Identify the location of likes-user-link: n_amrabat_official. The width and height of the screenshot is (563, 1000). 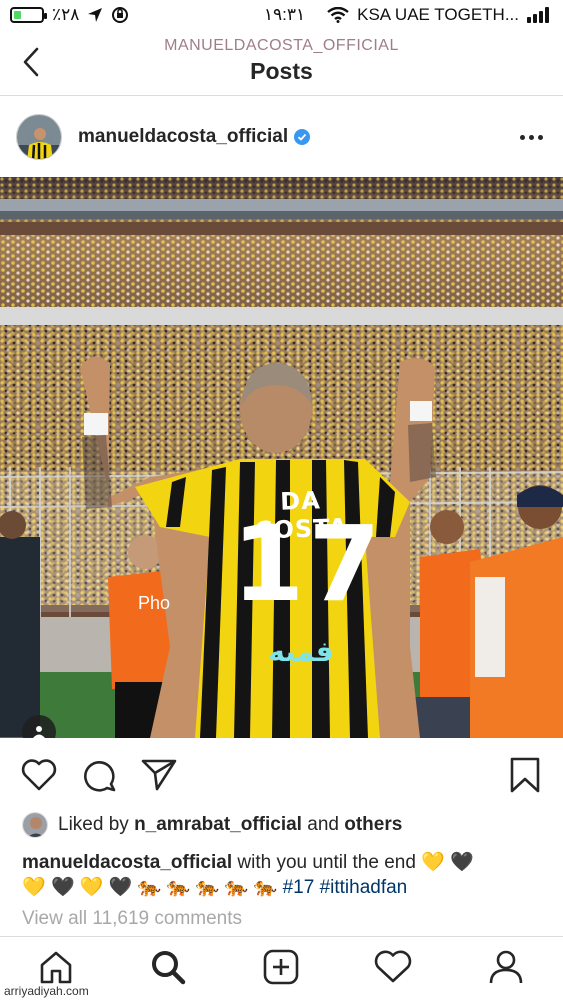
(218, 825).